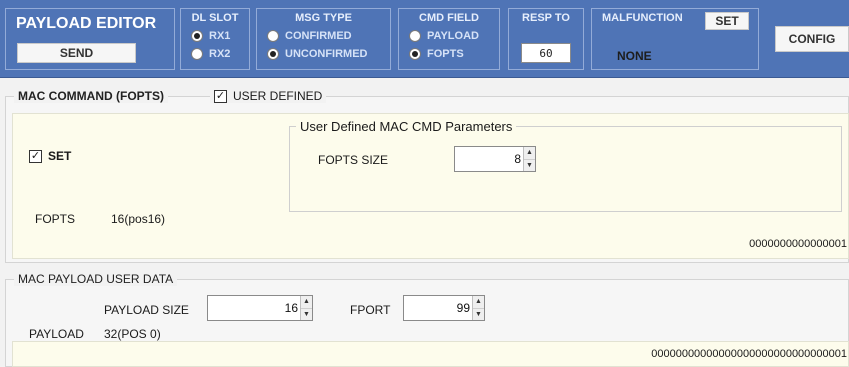 The image size is (849, 367). Describe the element at coordinates (406, 126) in the screenshot. I see `mac-cmd-params-title: User Defined MAC CMD Parameters` at that location.